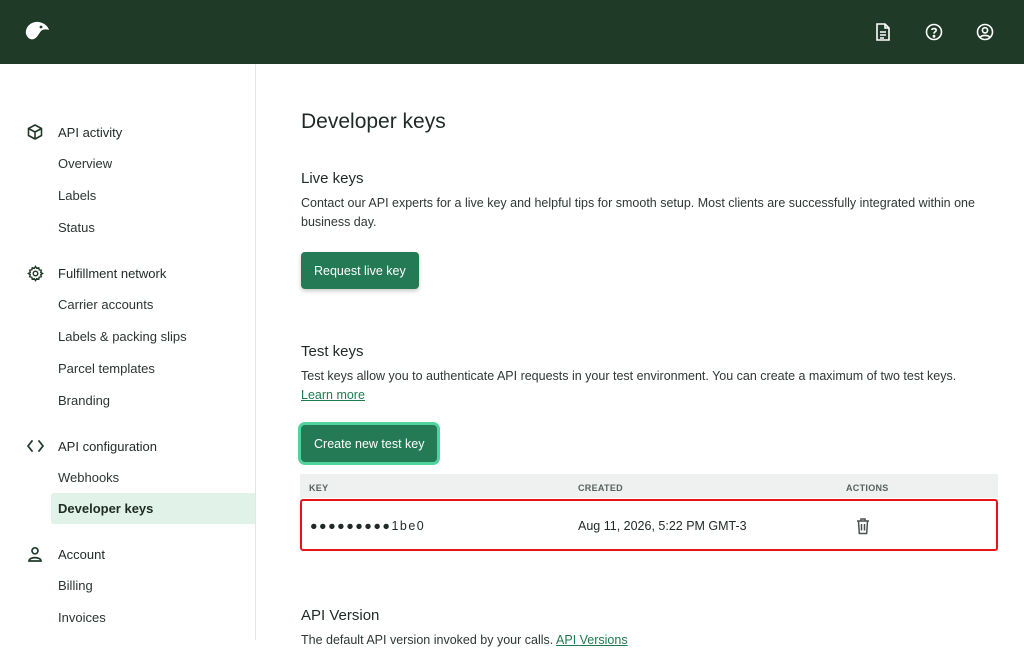  What do you see at coordinates (153, 617) in the screenshot?
I see `sidebar-item-invoices: Invoices` at bounding box center [153, 617].